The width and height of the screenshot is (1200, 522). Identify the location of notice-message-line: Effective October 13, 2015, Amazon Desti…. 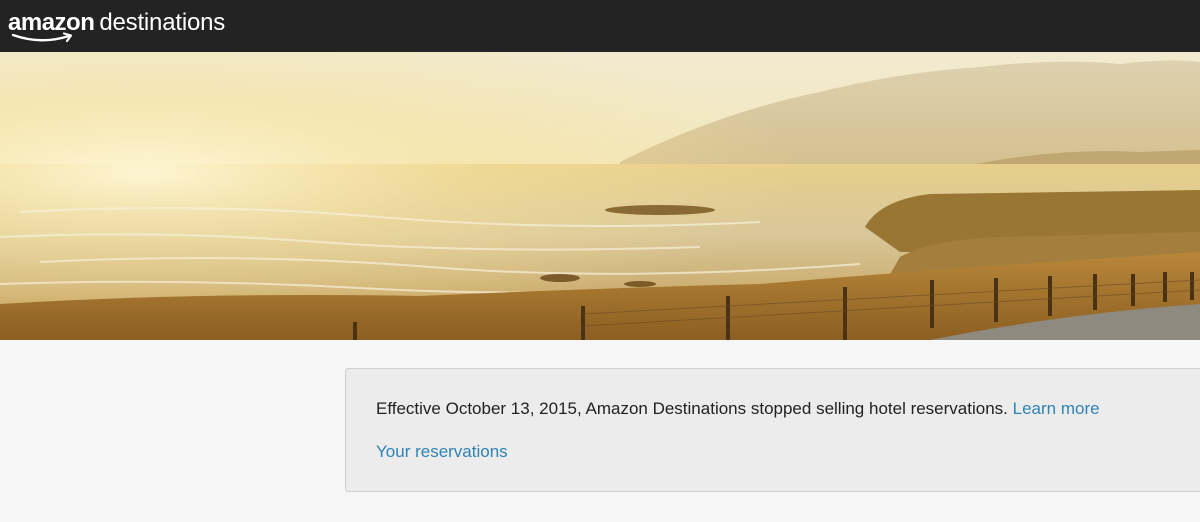
(738, 409).